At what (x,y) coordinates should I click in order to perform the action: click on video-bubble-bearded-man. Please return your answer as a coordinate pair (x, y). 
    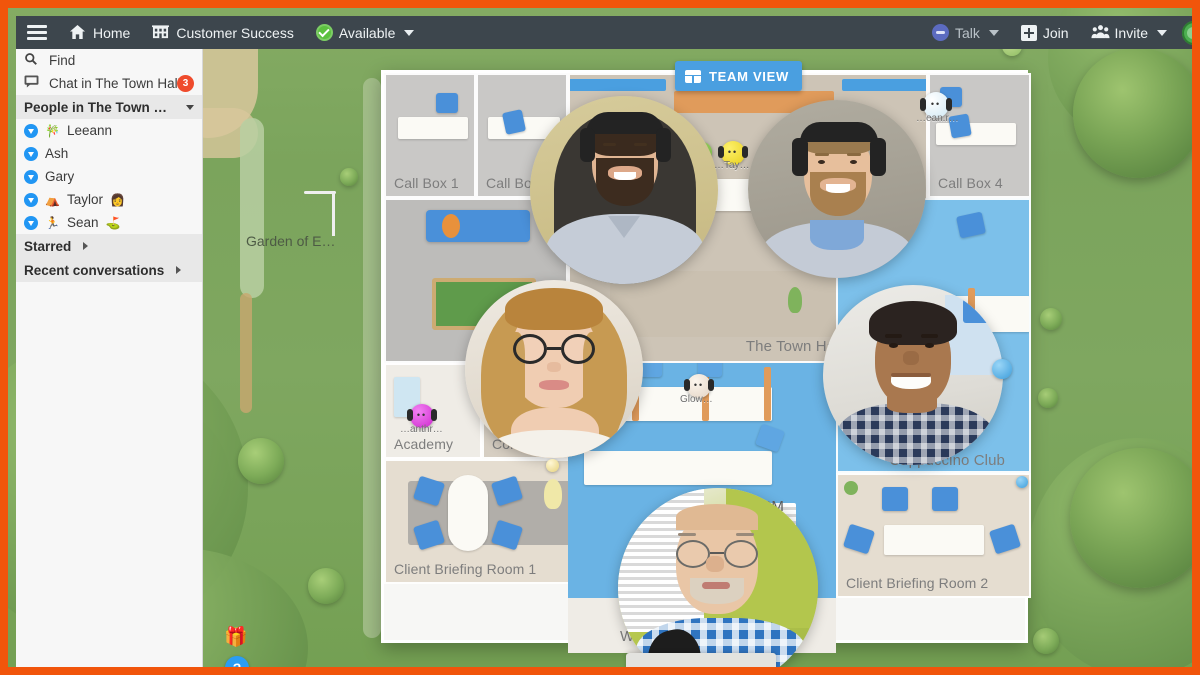
    Looking at the image, I should click on (624, 190).